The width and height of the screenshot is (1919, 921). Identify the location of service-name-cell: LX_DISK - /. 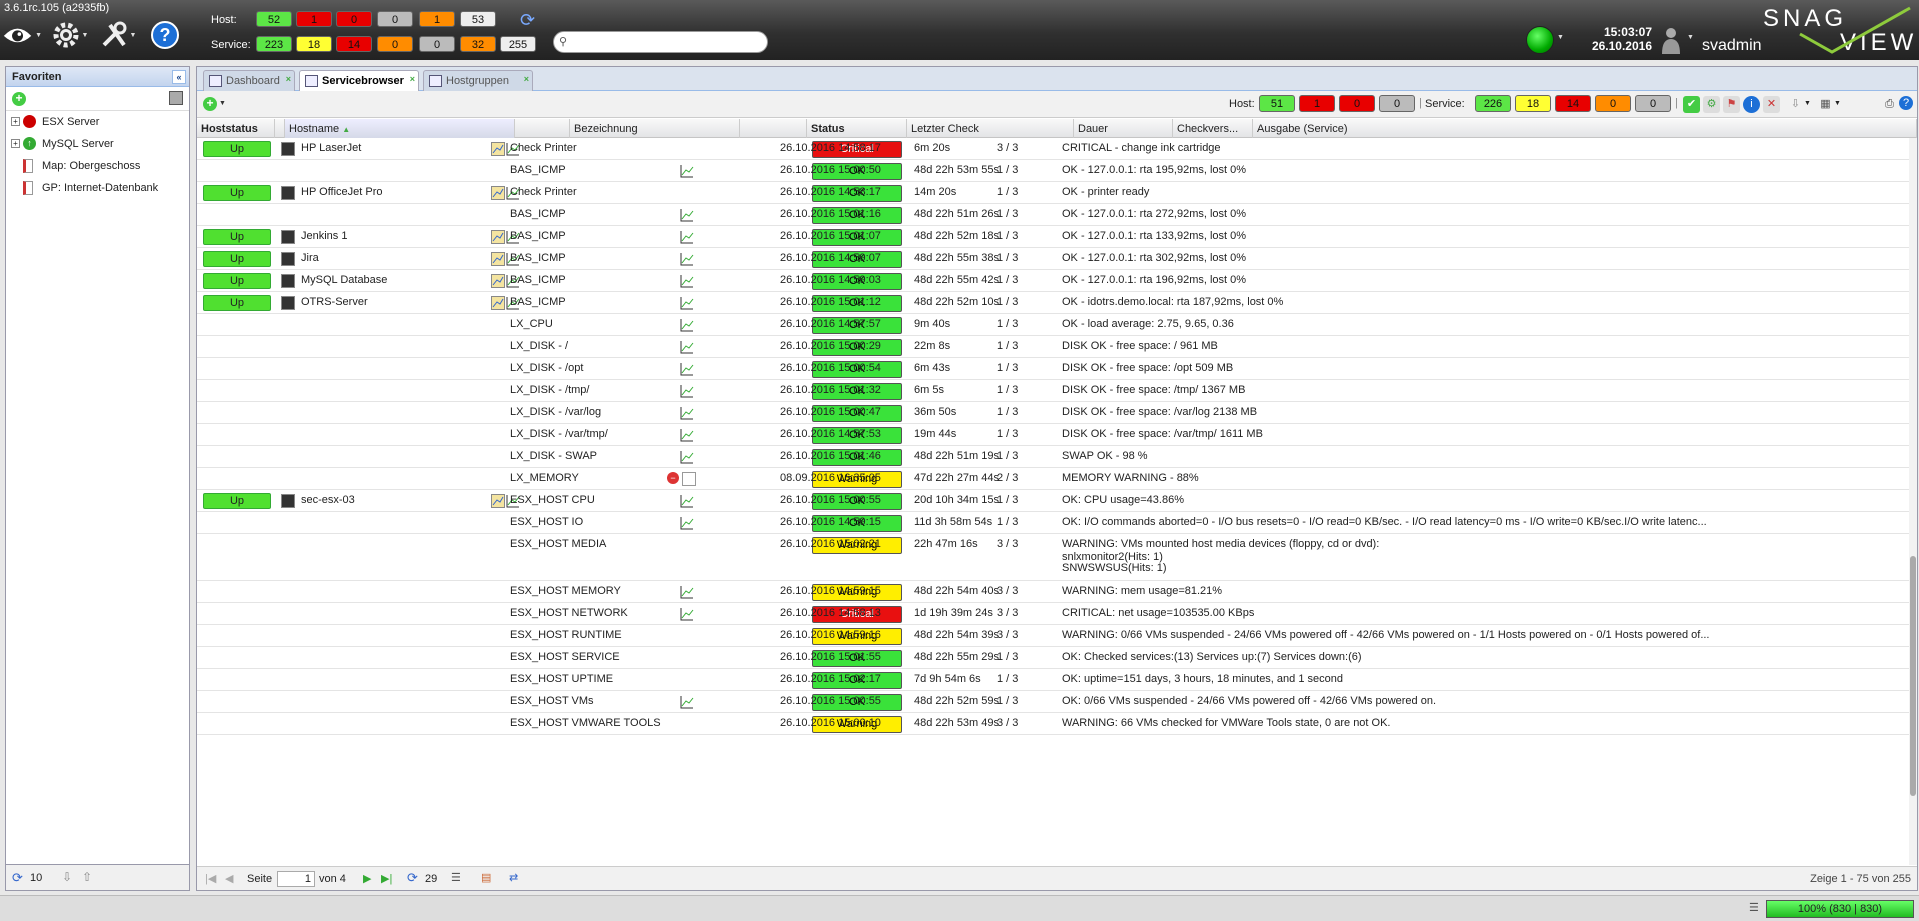
(595, 344).